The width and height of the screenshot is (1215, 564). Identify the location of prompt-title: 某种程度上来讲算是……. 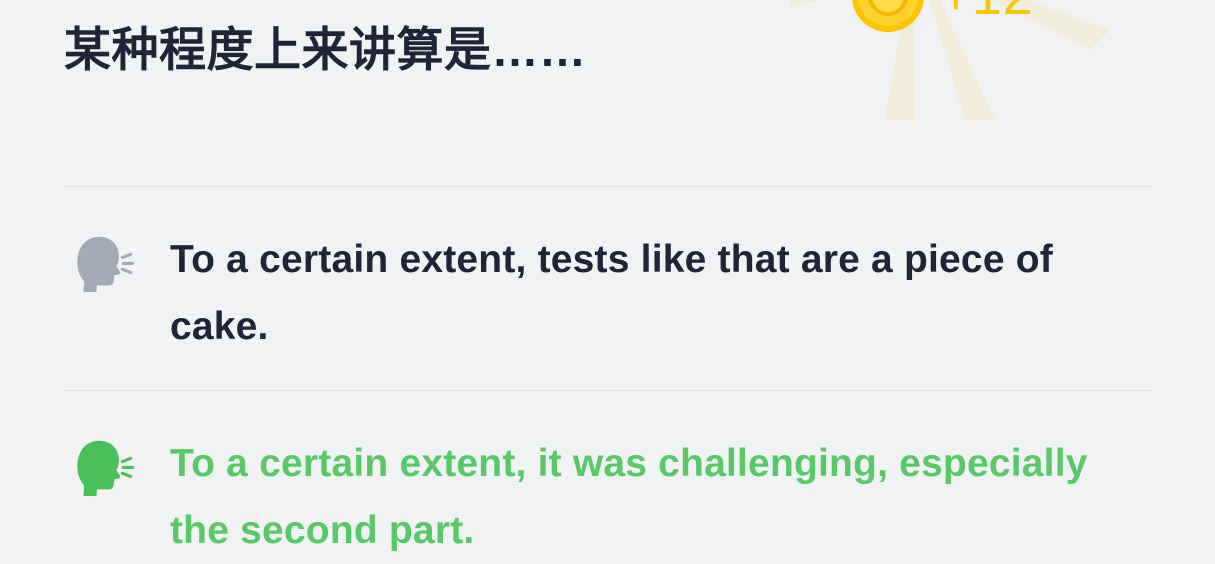
(325, 49).